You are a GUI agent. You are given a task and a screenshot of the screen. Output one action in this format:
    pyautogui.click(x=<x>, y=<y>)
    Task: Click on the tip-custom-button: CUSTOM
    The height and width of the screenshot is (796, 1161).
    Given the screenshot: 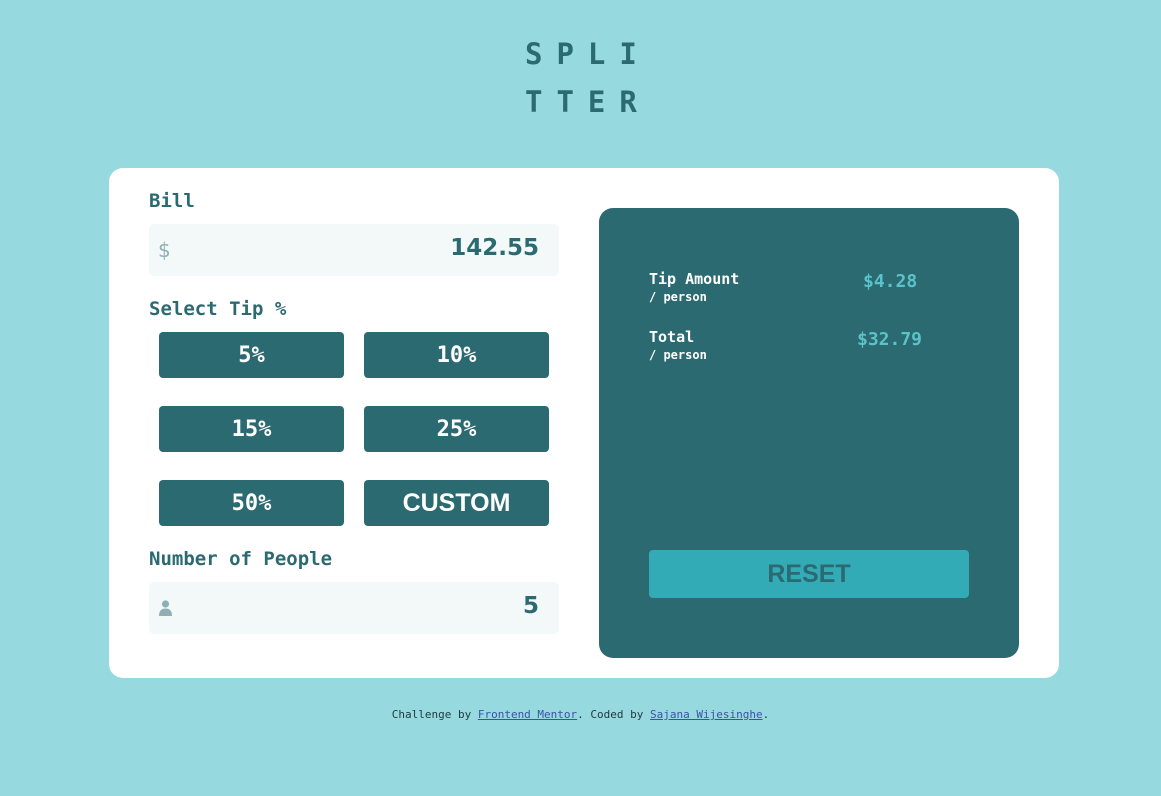 What is the action you would take?
    pyautogui.click(x=456, y=503)
    